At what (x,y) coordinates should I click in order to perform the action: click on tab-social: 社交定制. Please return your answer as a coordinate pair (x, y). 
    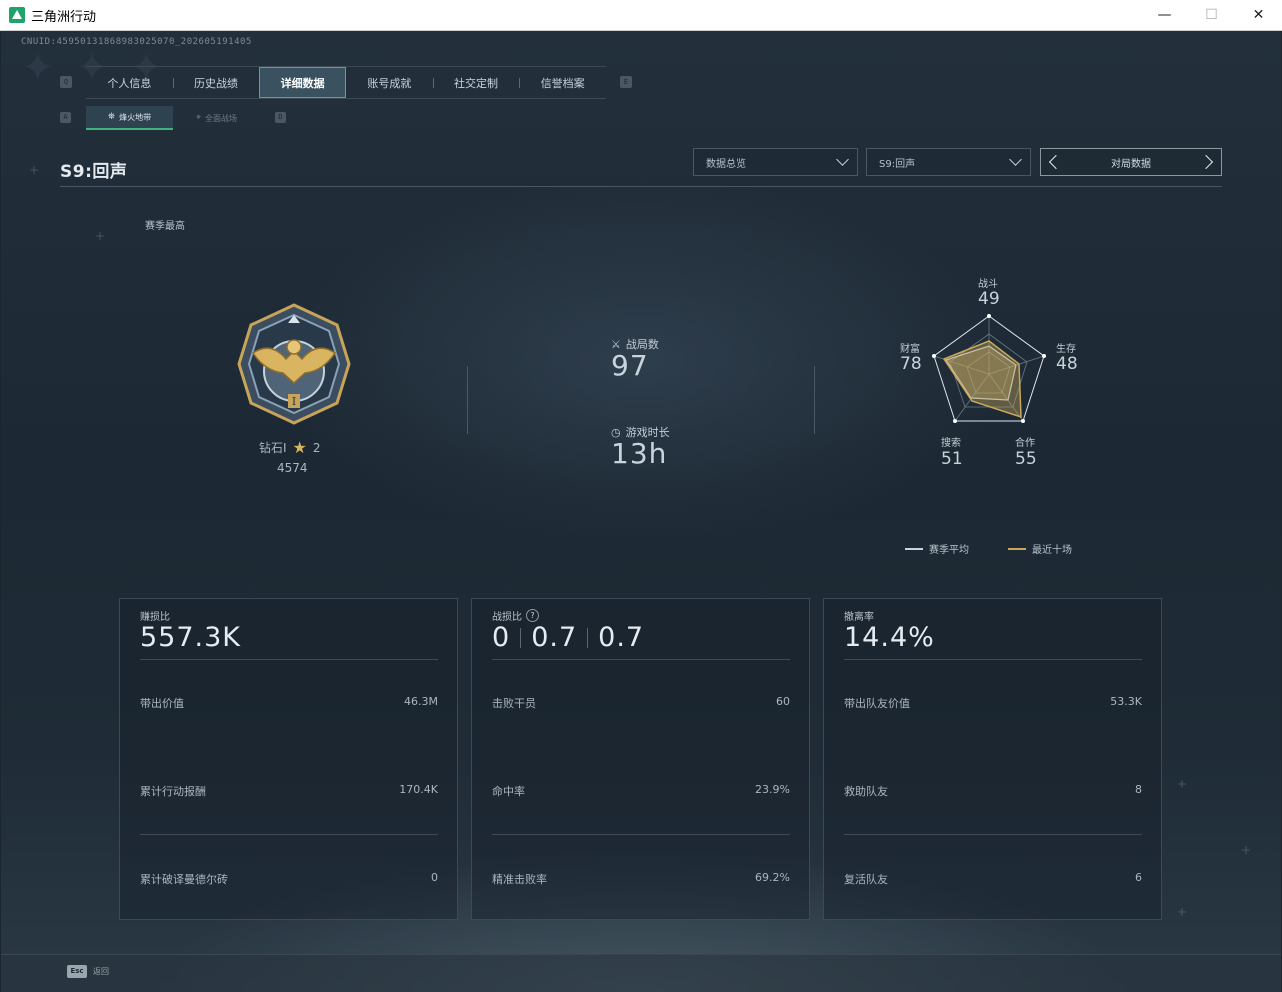
    Looking at the image, I should click on (476, 82).